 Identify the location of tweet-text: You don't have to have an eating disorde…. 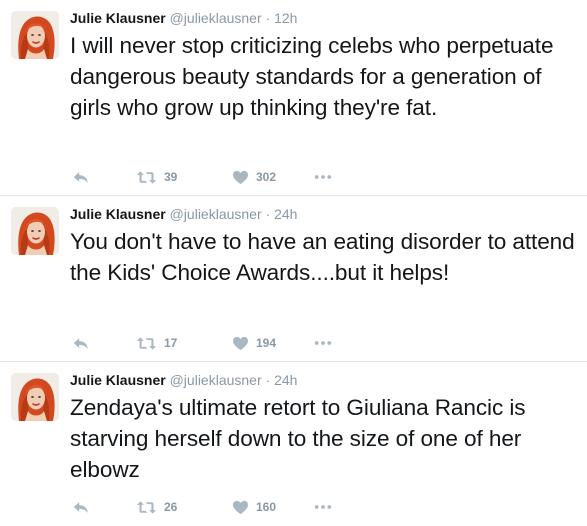
(322, 257).